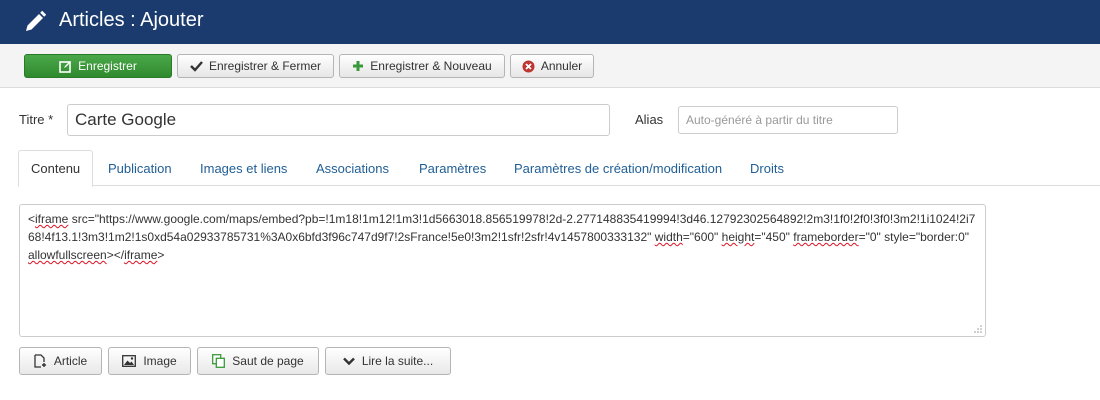  What do you see at coordinates (914, 237) in the screenshot?
I see `editor-text: ="0" style="border:0"` at bounding box center [914, 237].